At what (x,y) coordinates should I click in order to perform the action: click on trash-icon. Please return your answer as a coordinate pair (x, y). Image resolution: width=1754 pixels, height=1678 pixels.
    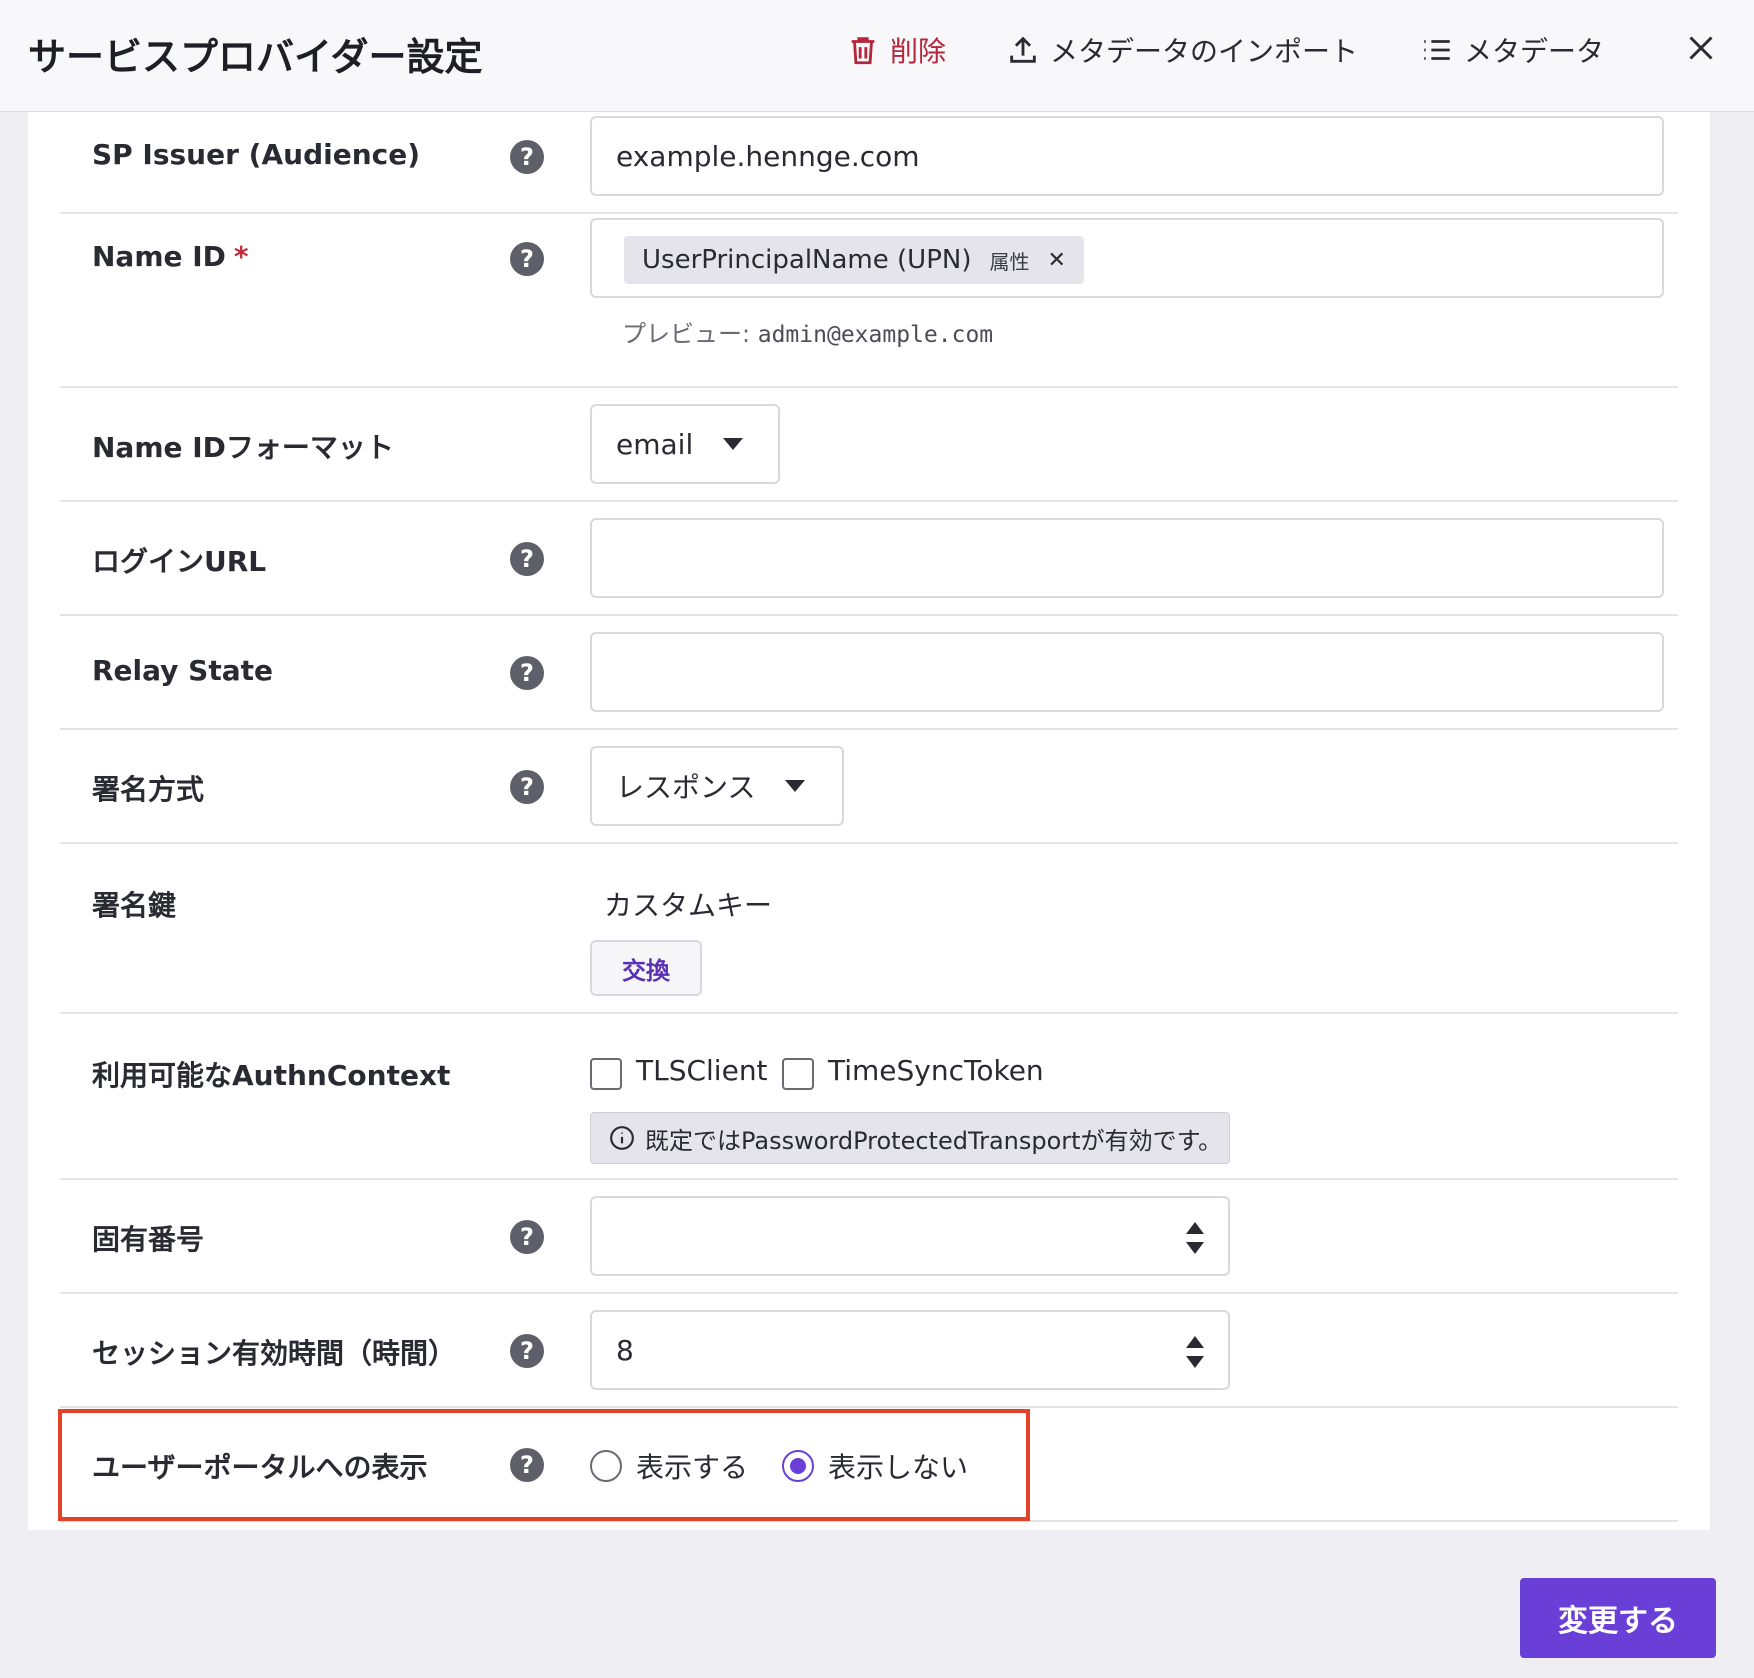
    Looking at the image, I should click on (863, 51).